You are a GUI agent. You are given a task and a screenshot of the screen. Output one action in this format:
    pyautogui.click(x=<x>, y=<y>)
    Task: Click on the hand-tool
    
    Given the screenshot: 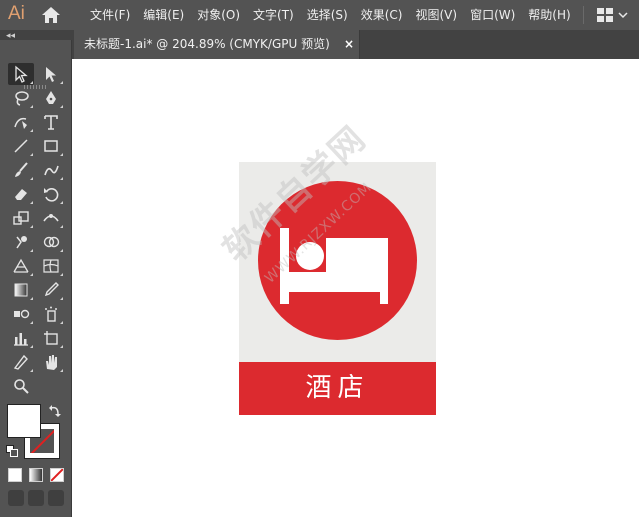 What is the action you would take?
    pyautogui.click(x=51, y=362)
    